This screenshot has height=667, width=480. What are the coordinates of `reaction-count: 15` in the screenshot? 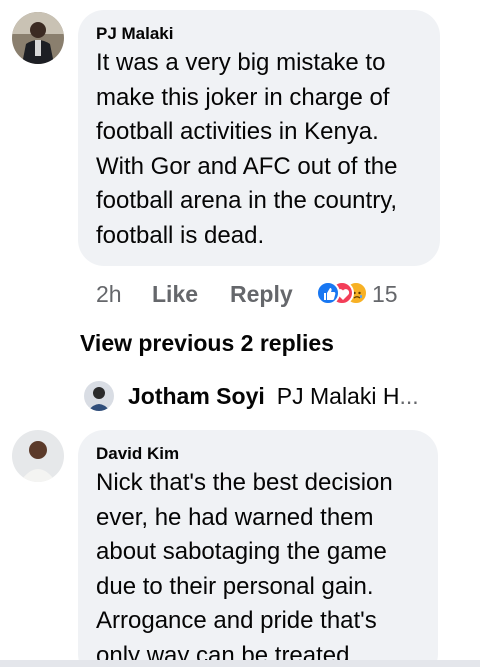 It's located at (385, 294).